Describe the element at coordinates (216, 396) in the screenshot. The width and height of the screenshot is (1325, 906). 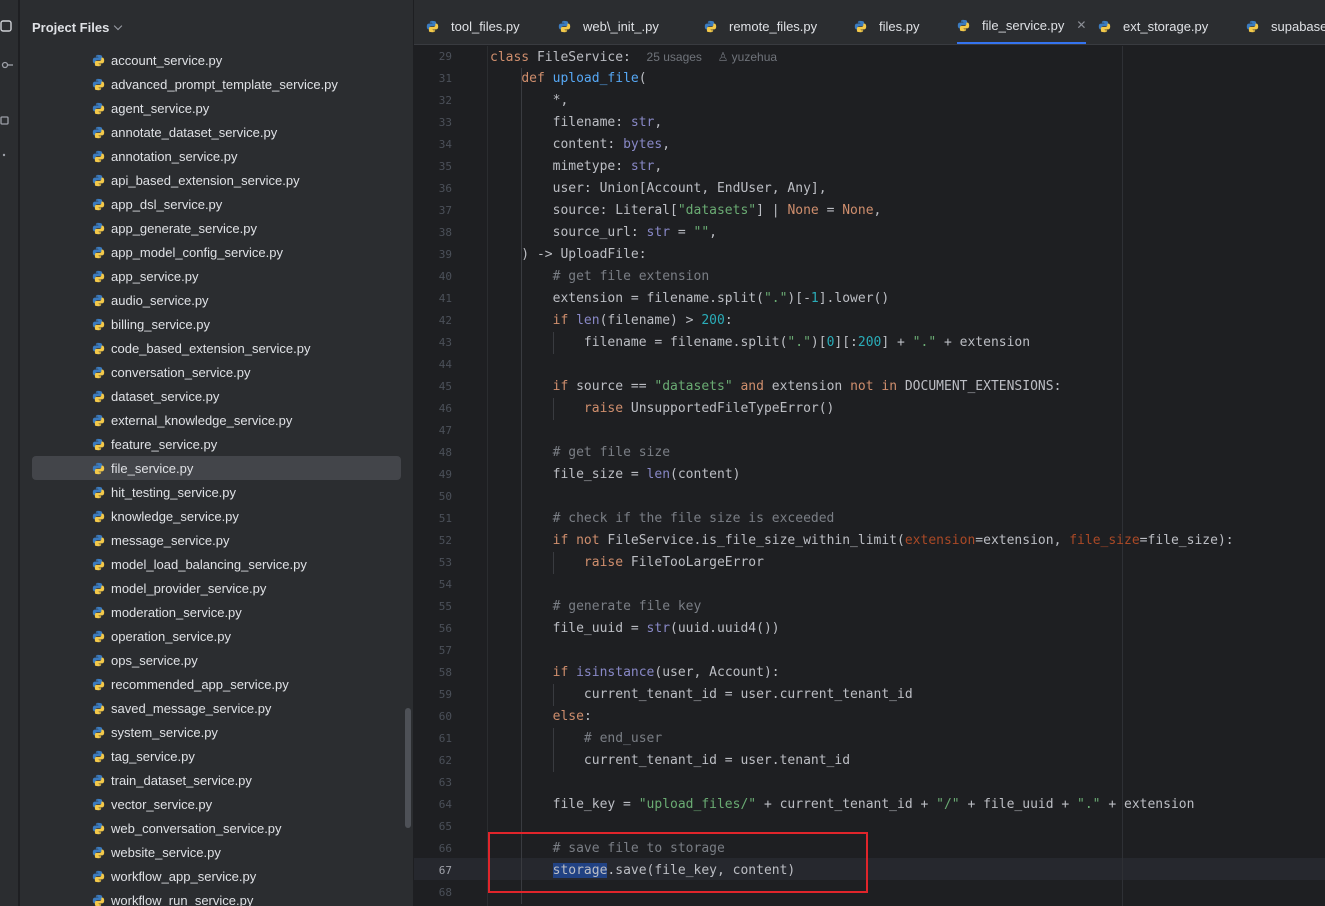
I see `file-tree-item: dataset_service.py` at that location.